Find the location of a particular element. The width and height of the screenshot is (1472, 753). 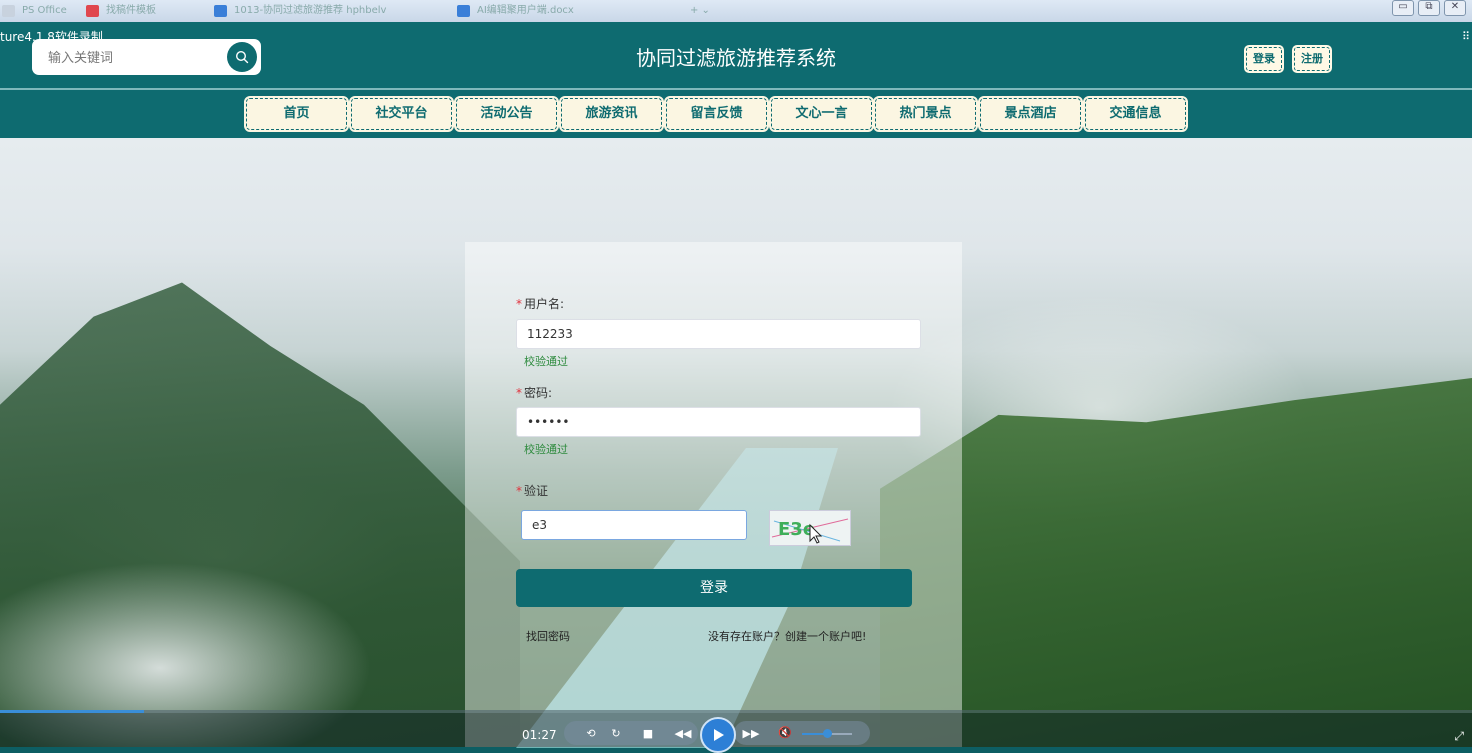

password-field: •••••• is located at coordinates (718, 422).